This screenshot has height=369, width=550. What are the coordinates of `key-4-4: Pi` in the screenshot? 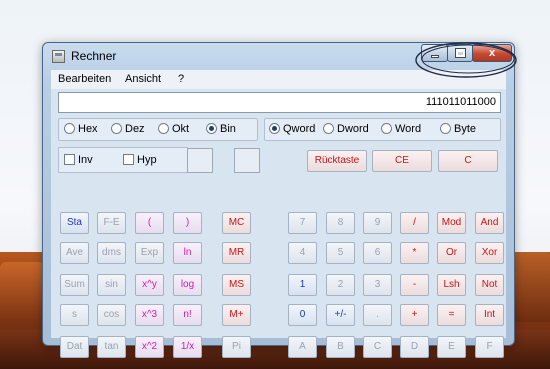 It's located at (236, 347).